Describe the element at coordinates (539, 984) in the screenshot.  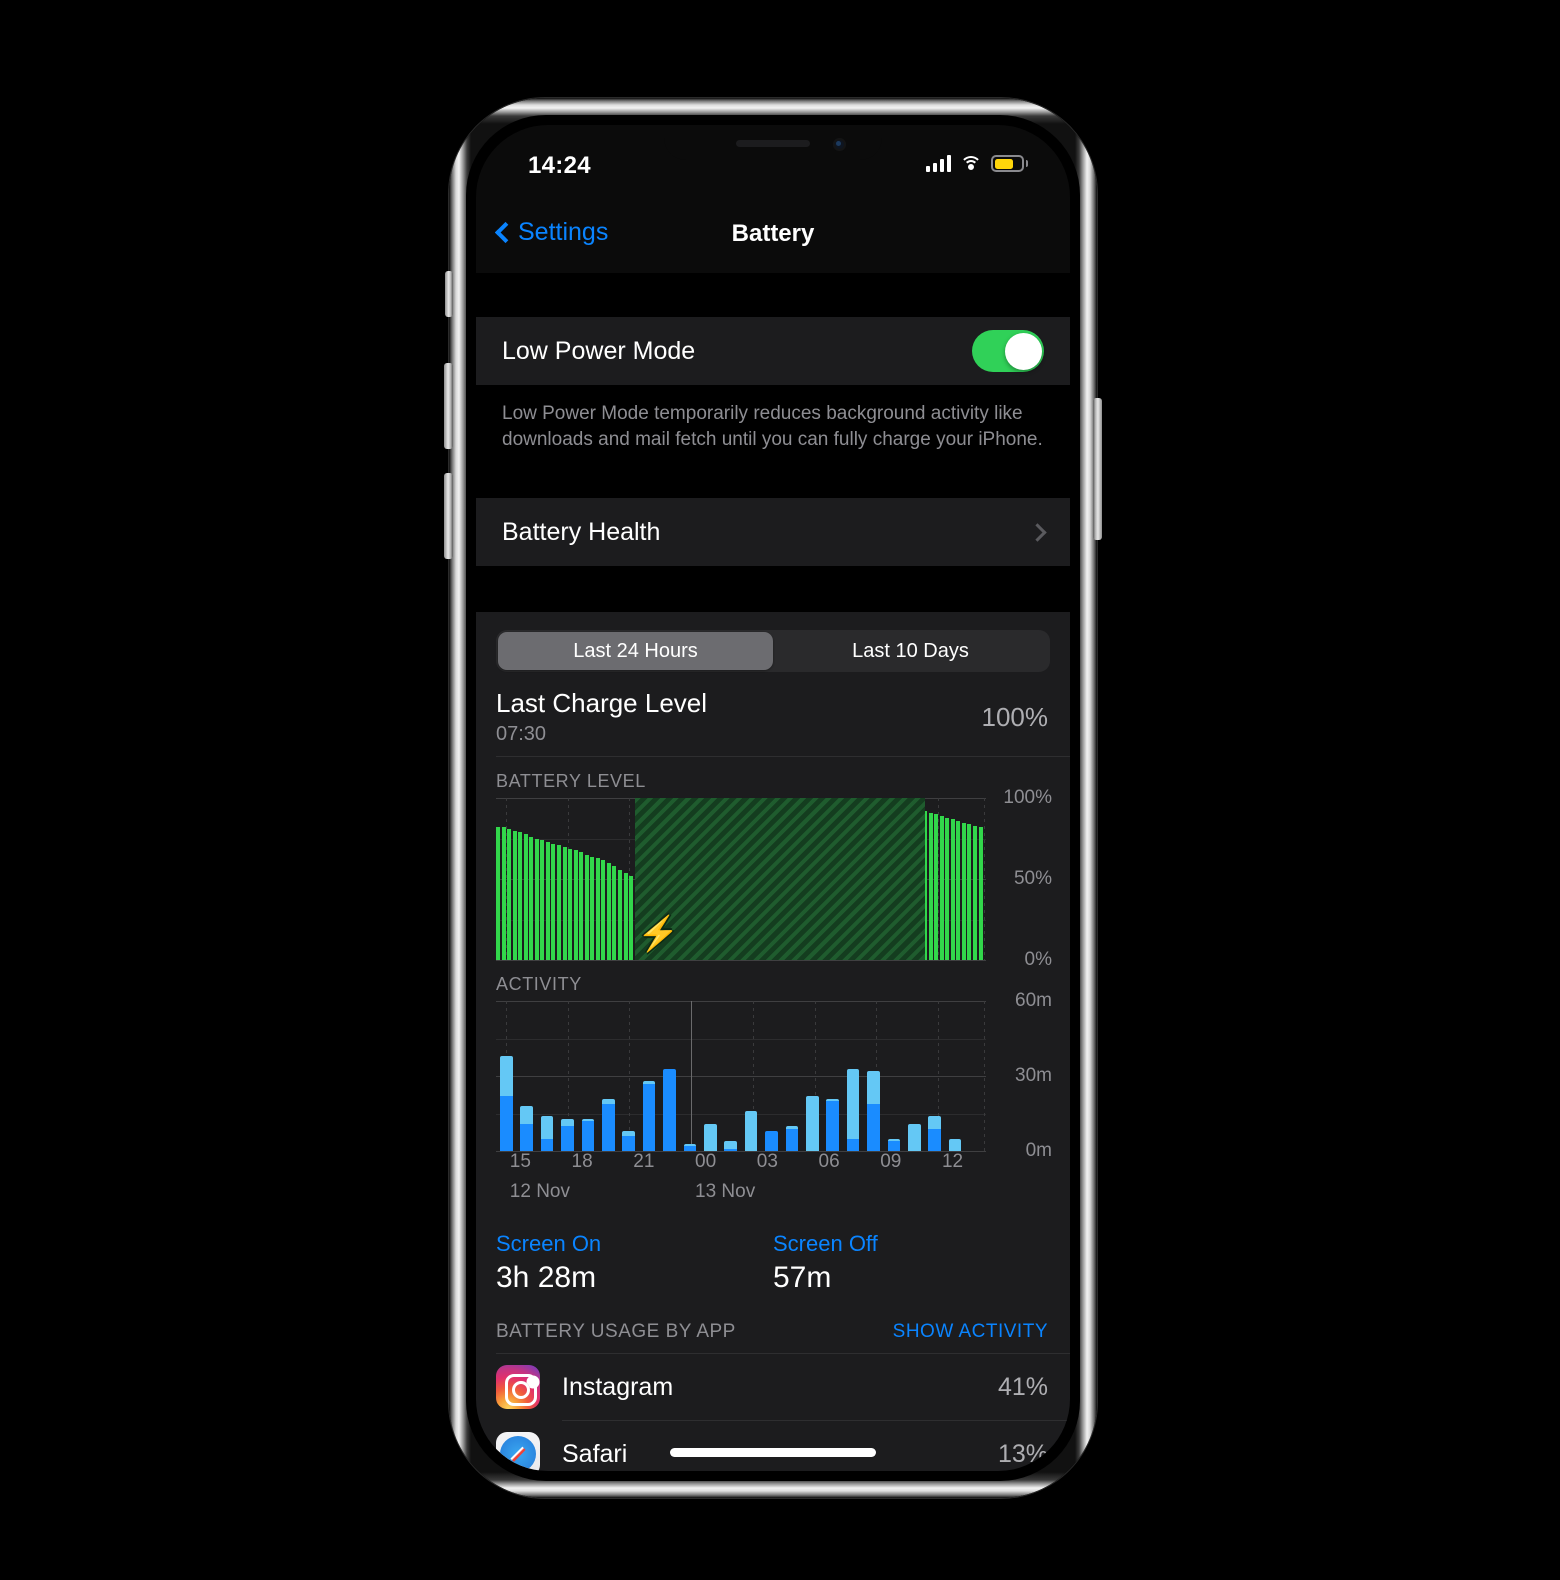
I see `activity-chart-title: ACTIVITY` at that location.